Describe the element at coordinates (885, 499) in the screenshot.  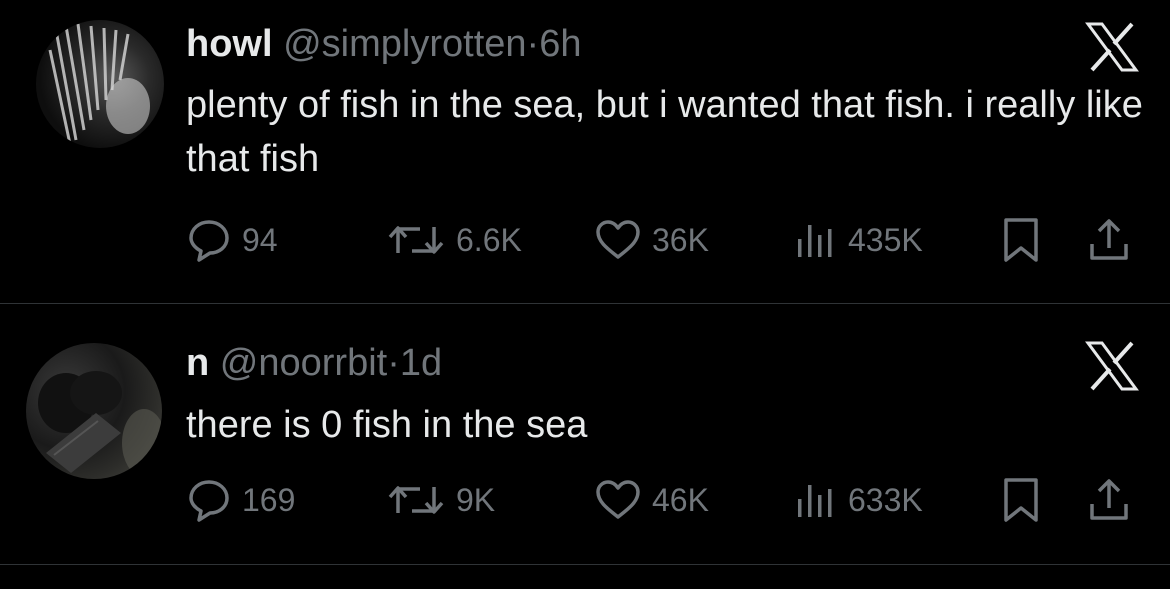
I see `views-count: 633K` at that location.